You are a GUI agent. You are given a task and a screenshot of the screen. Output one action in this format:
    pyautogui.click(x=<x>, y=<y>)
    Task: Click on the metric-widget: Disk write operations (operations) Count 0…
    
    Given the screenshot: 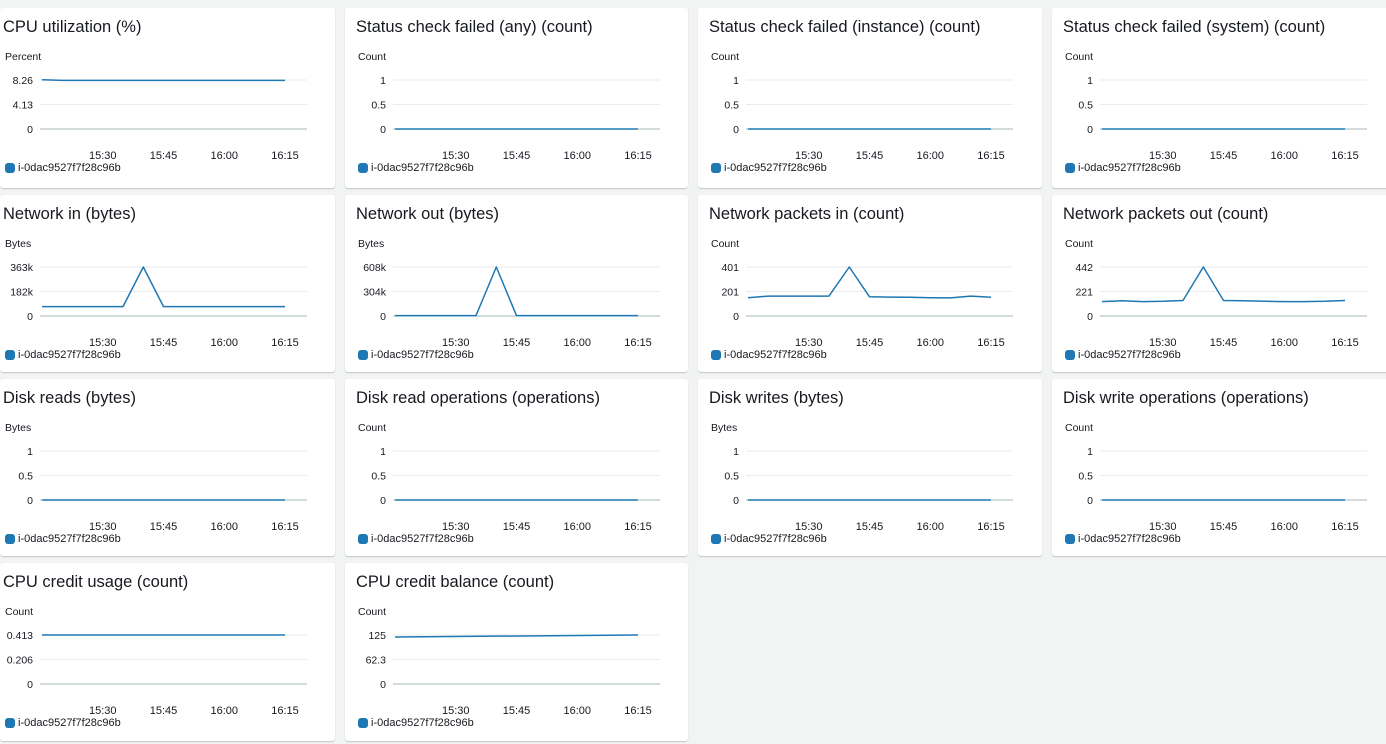 What is the action you would take?
    pyautogui.click(x=1219, y=467)
    